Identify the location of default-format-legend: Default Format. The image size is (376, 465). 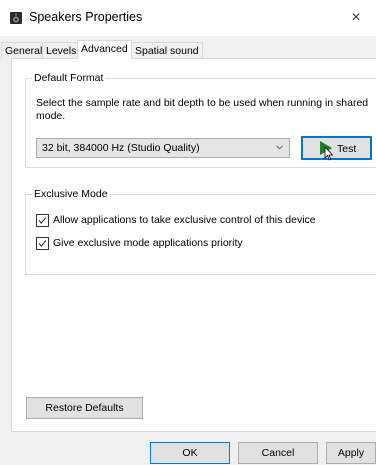
(69, 78).